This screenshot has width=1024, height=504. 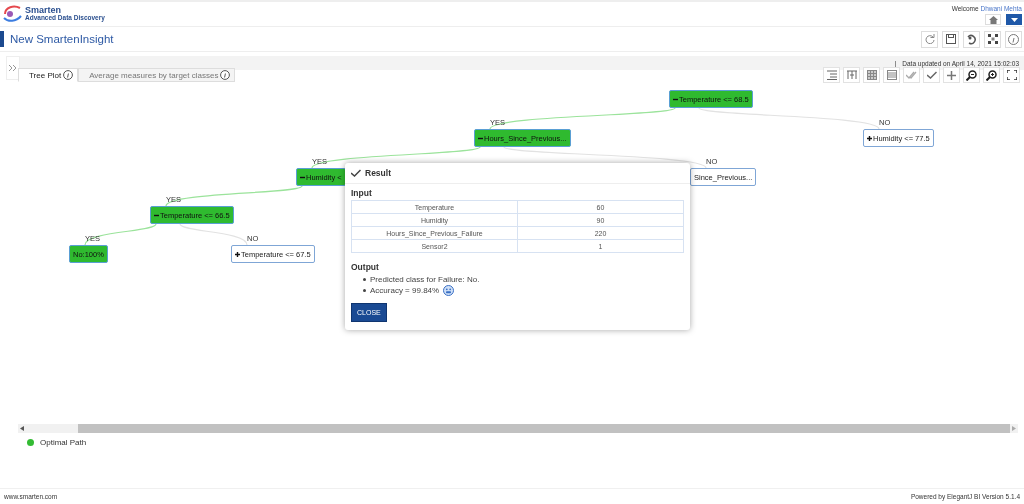 What do you see at coordinates (13, 14) in the screenshot?
I see `logo-icon` at bounding box center [13, 14].